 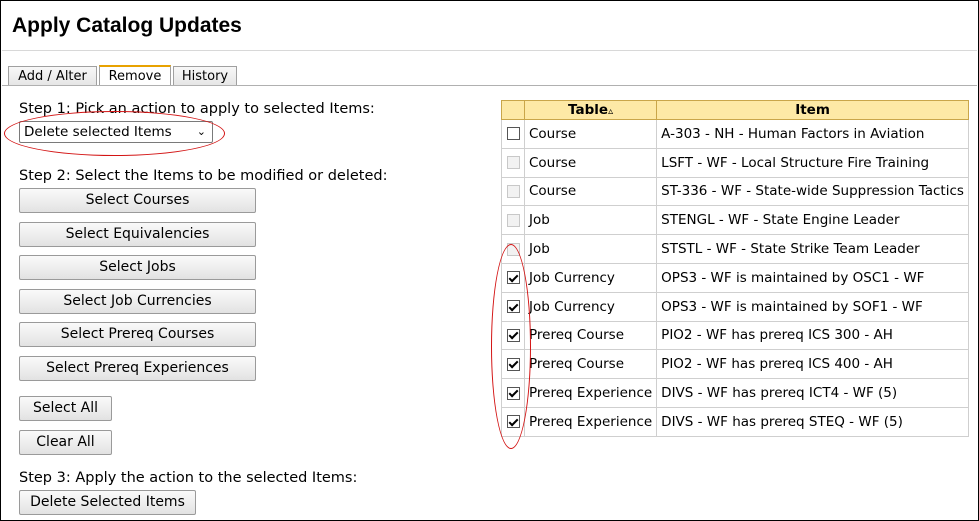 What do you see at coordinates (812, 110) in the screenshot?
I see `header-item: Item` at bounding box center [812, 110].